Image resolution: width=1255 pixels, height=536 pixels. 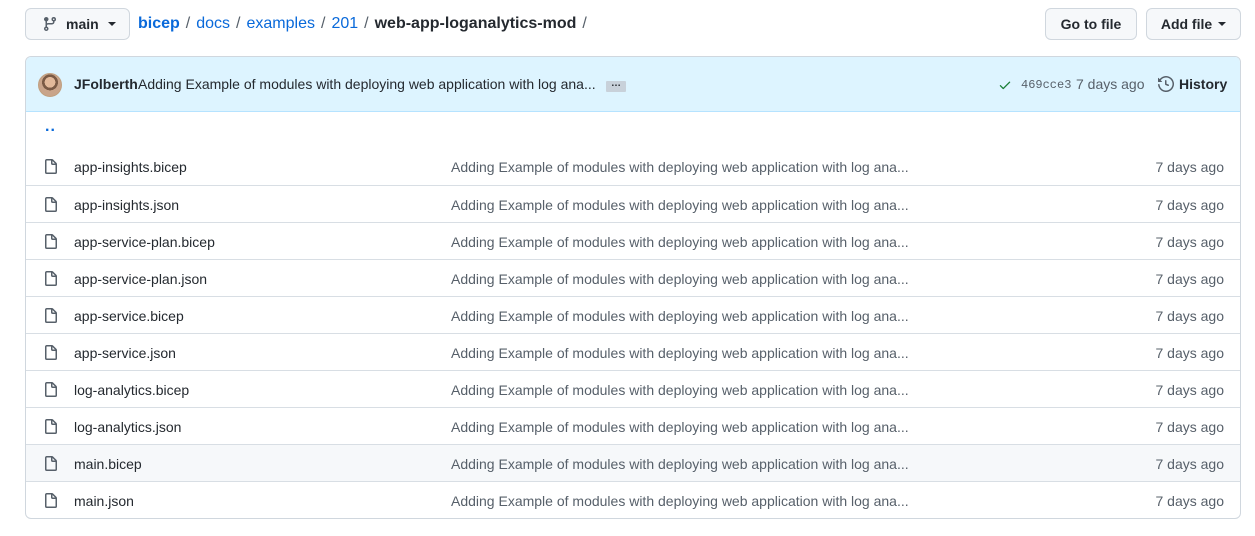 I want to click on commit-time: 7 days ago, so click(x=1110, y=84).